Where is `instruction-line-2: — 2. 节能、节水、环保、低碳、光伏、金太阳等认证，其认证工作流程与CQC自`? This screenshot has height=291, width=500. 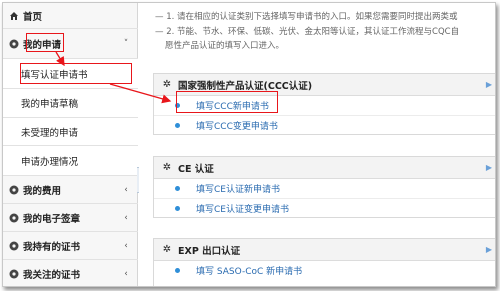 instruction-line-2: — 2. 节能、节水、环保、低碳、光伏、金太阳等认证，其认证工作流程与CQC自 is located at coordinates (307, 32).